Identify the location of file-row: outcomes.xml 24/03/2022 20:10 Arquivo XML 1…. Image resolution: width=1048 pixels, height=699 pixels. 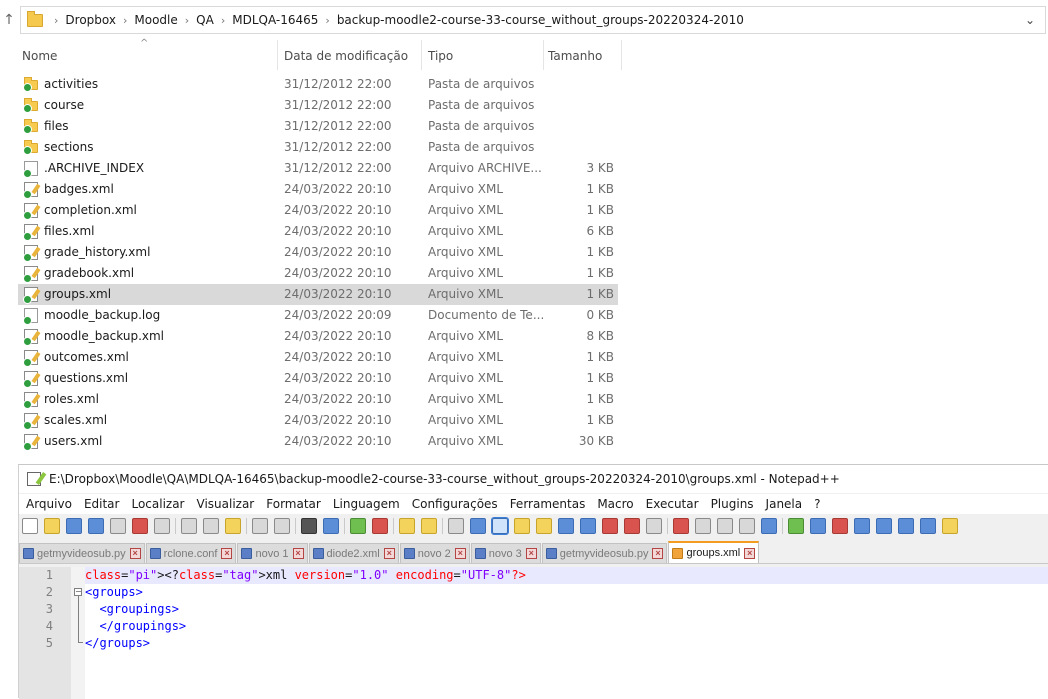
(318, 357).